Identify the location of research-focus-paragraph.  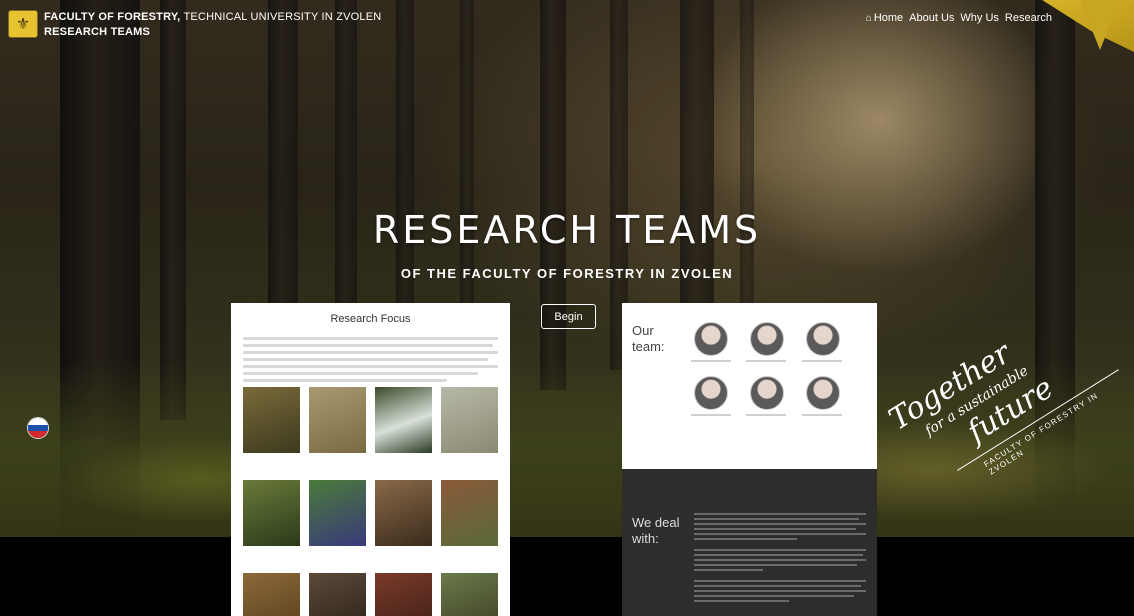
(370, 359).